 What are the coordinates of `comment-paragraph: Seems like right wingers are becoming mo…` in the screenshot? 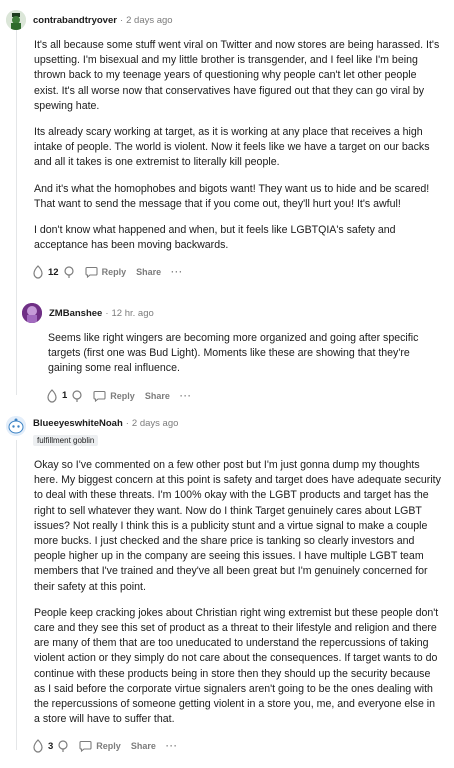 It's located at (233, 353).